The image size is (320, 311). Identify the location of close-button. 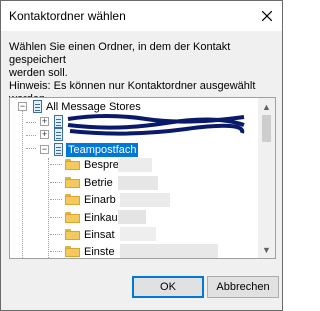
(267, 16).